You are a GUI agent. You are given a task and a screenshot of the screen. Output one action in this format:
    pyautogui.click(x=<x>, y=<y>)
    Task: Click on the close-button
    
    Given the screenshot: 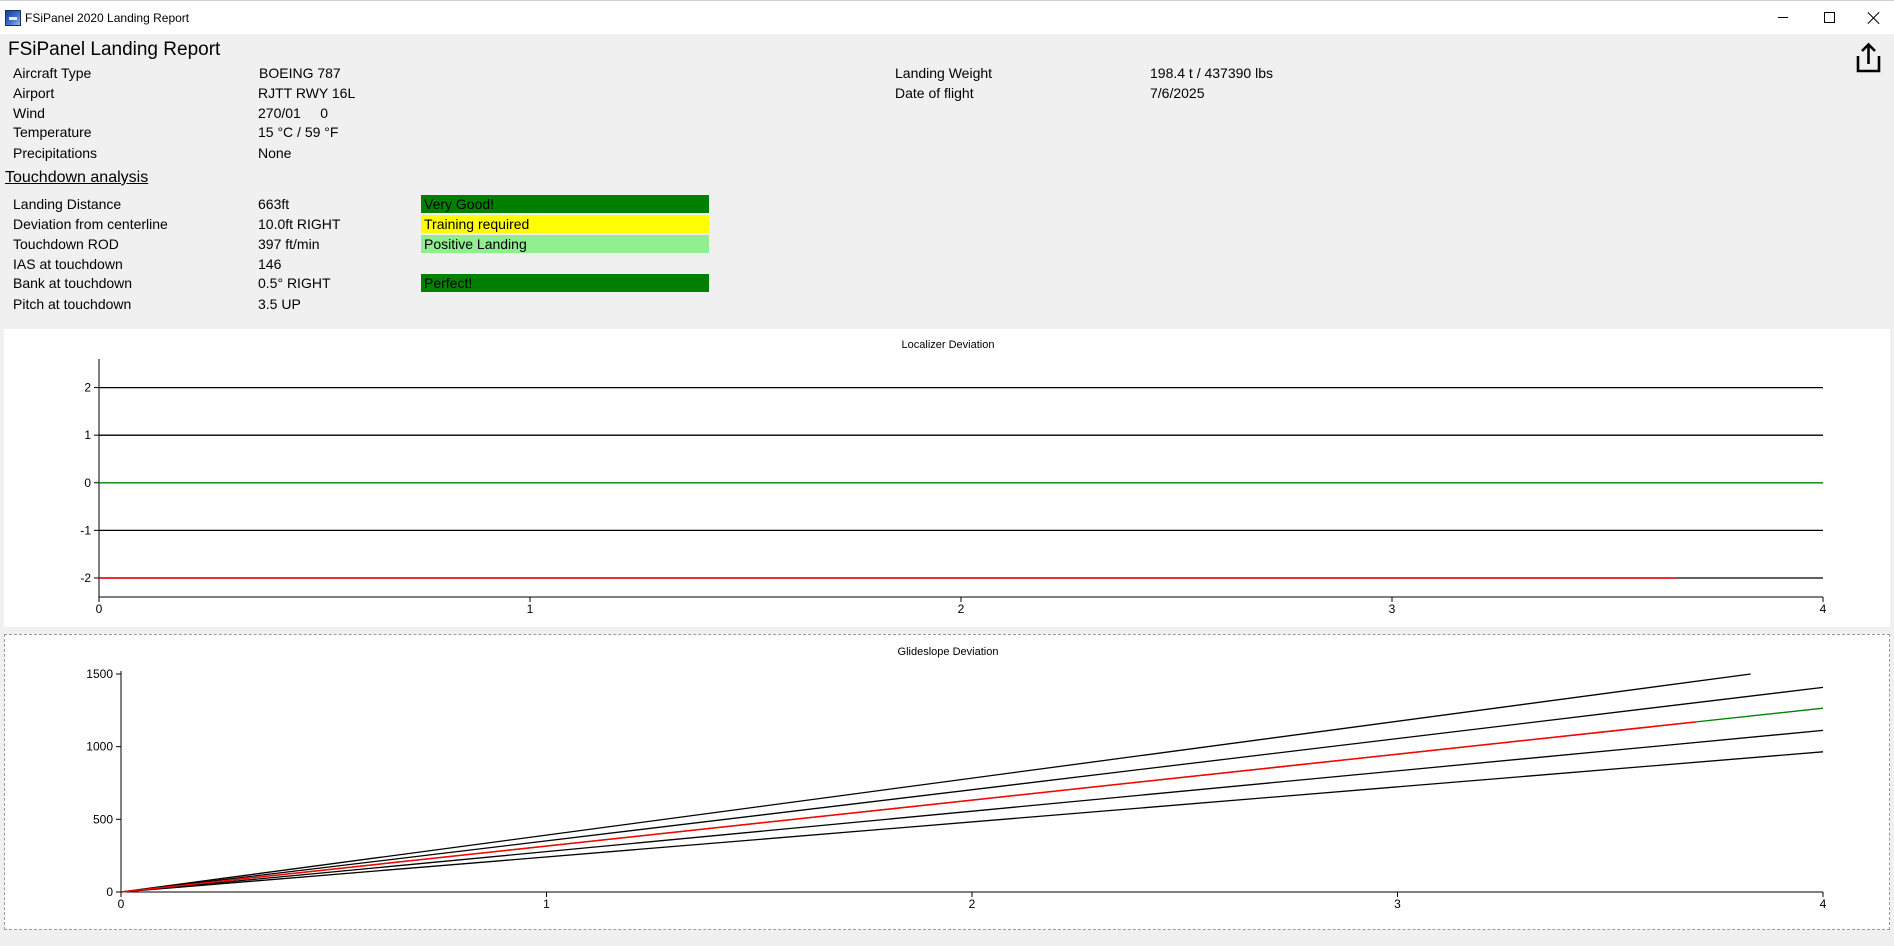 What is the action you would take?
    pyautogui.click(x=1872, y=17)
    